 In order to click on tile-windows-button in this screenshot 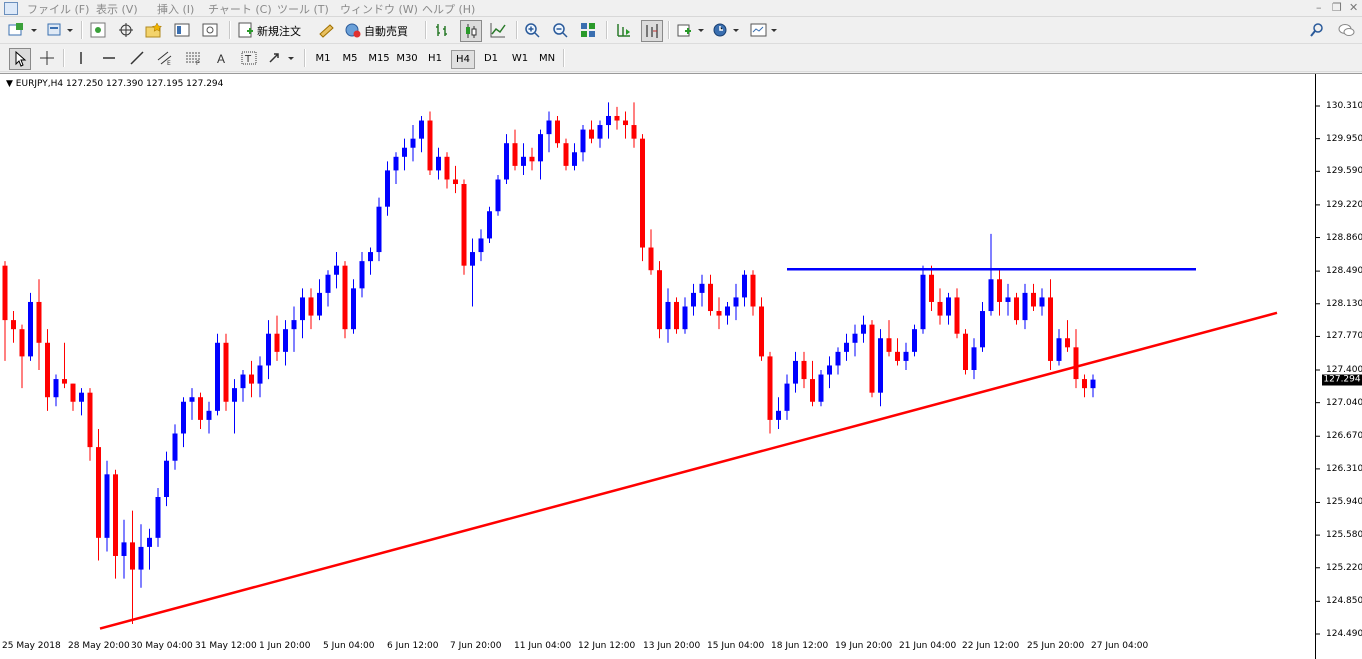, I will do `click(588, 30)`.